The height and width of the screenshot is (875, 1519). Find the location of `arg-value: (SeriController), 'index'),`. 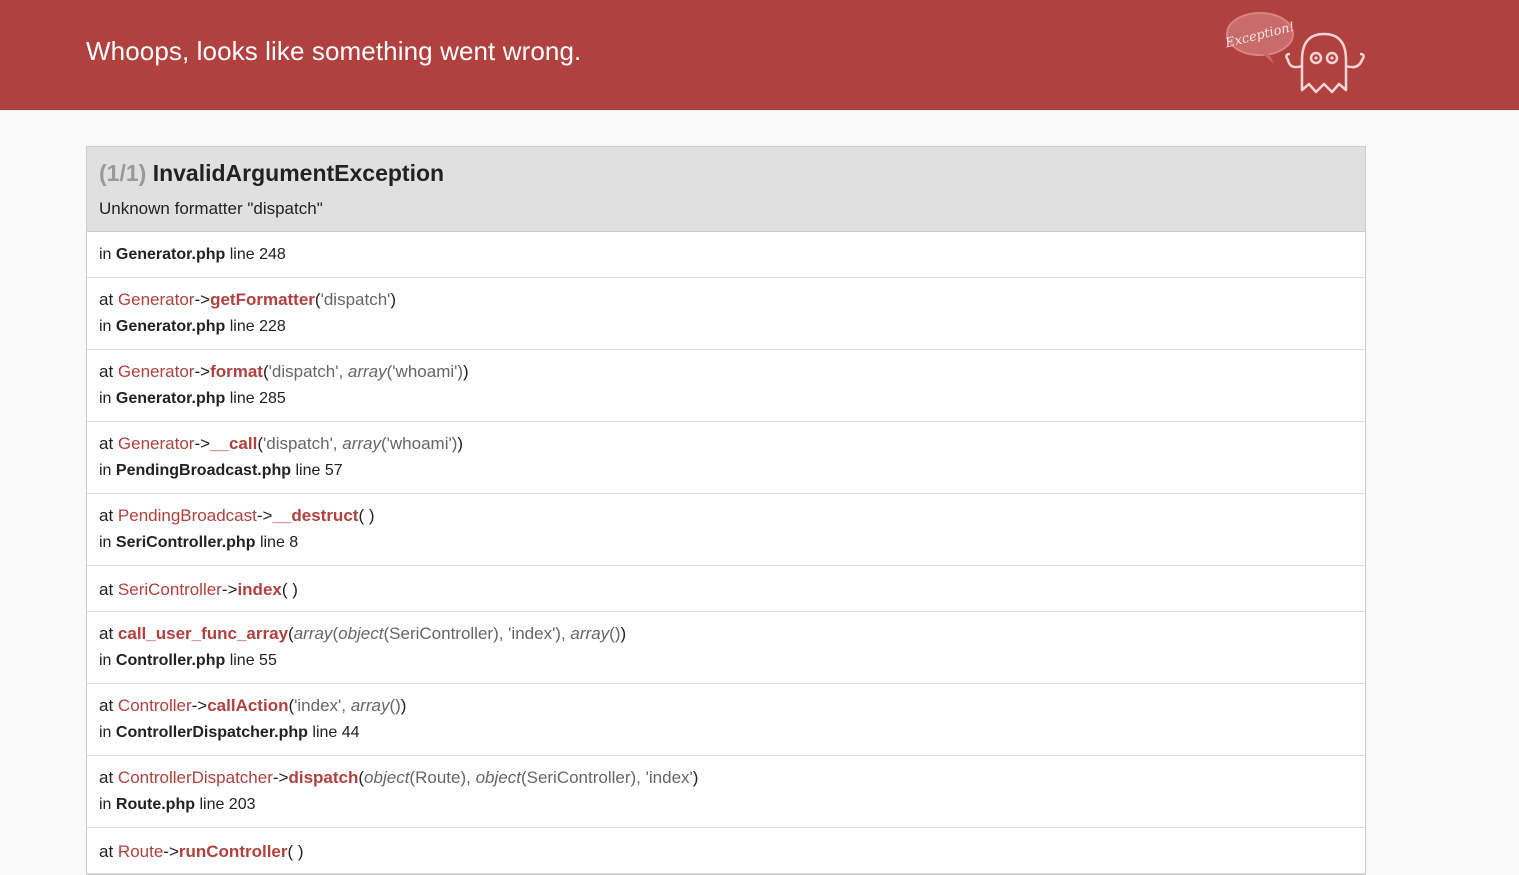

arg-value: (SeriController), 'index'), is located at coordinates (477, 633).